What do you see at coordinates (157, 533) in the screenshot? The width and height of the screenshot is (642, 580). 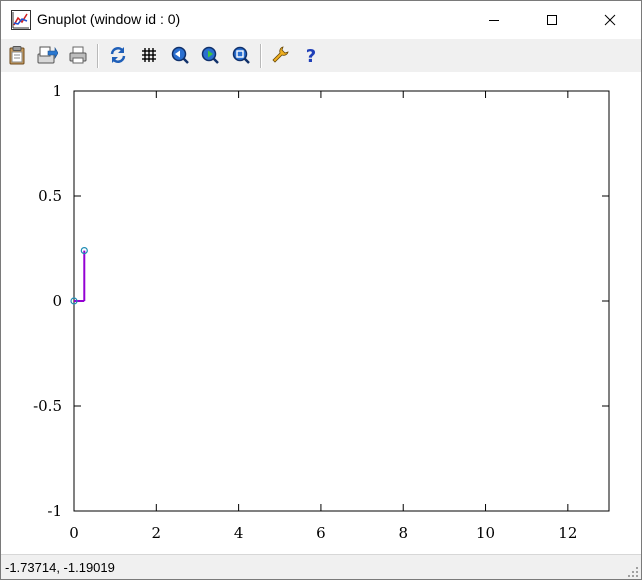 I see `x-tick-label: 2` at bounding box center [157, 533].